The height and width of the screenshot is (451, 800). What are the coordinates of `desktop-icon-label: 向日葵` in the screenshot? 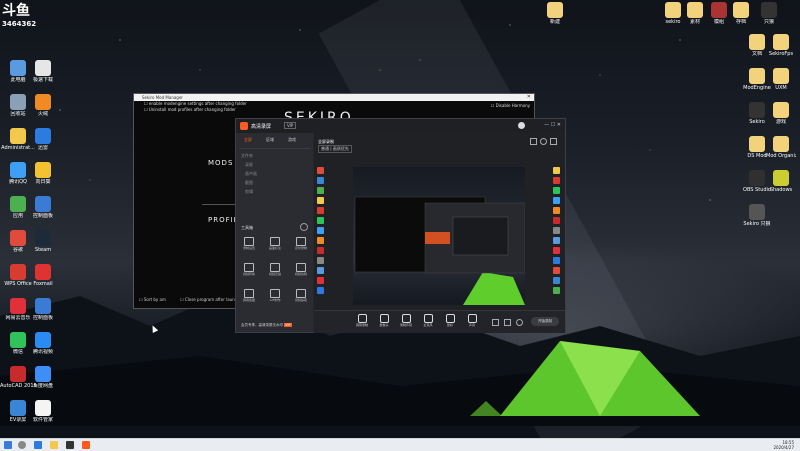 It's located at (43, 182).